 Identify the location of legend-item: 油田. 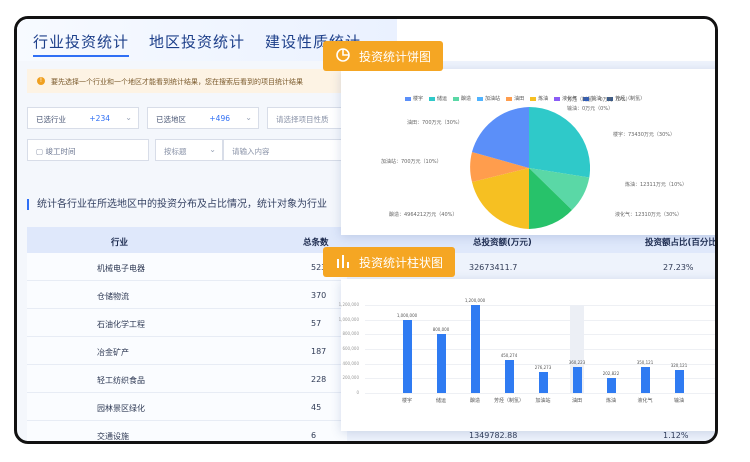
(515, 98).